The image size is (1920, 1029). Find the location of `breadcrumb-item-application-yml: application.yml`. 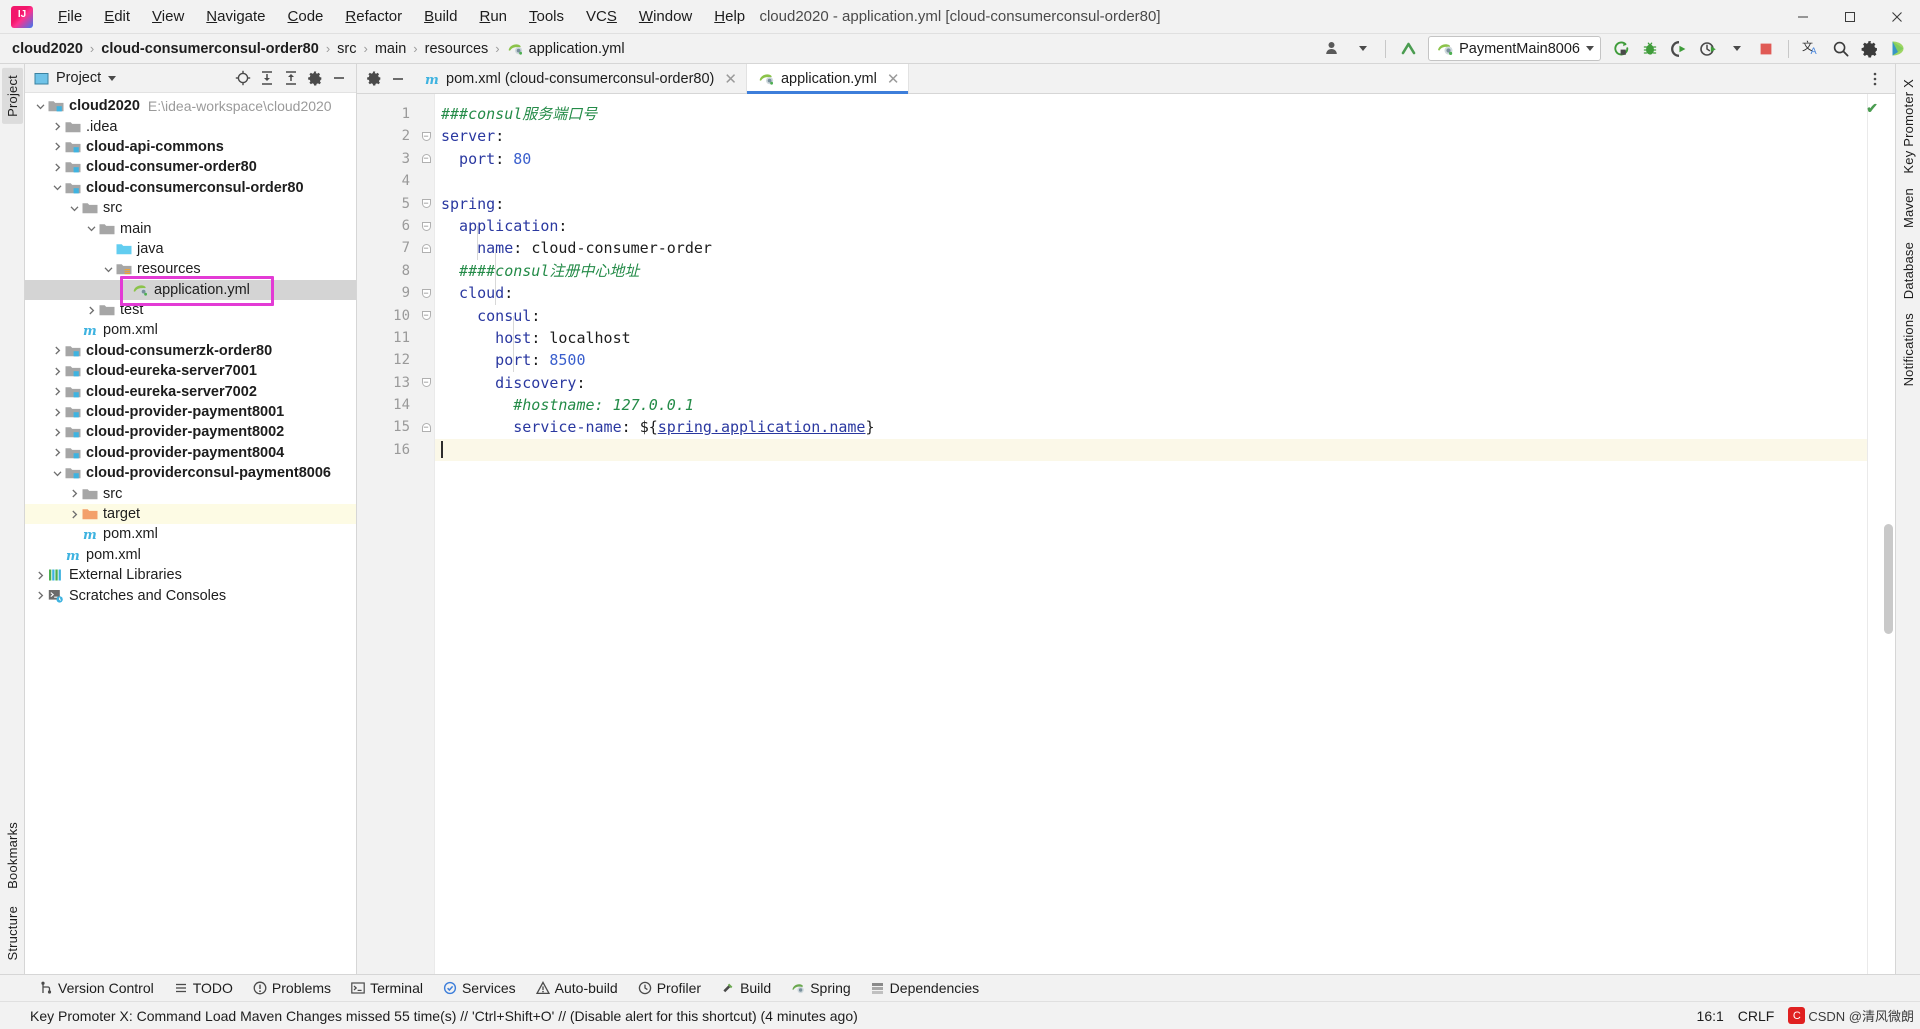

breadcrumb-item-application-yml: application.yml is located at coordinates (566, 49).